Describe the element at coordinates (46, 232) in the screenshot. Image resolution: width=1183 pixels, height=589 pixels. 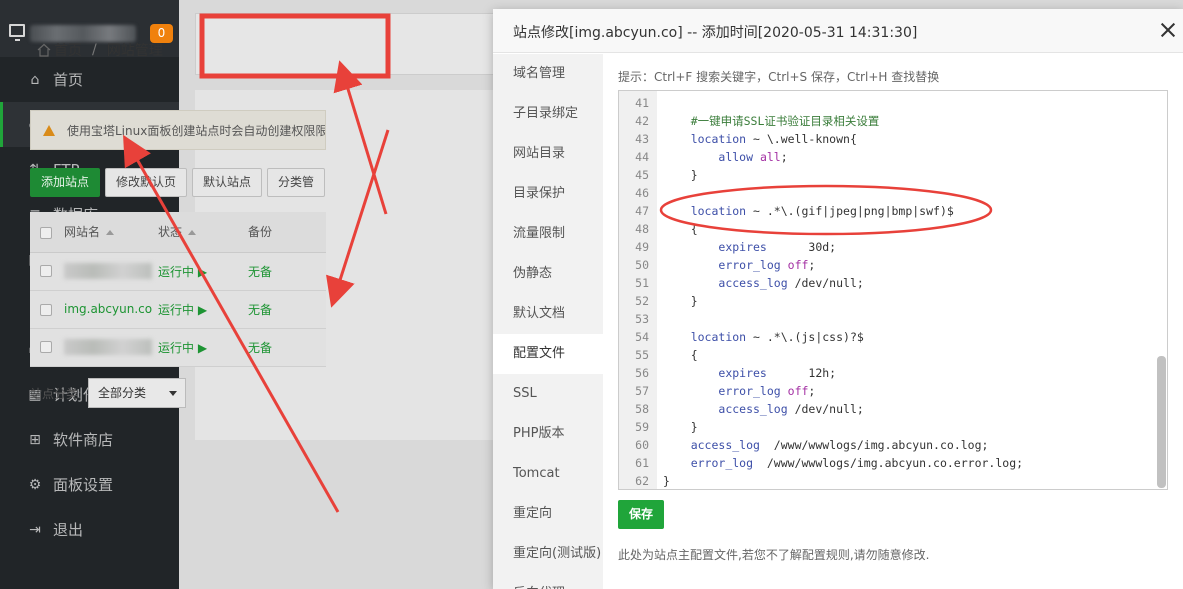
I see `select-all-checkbox` at that location.